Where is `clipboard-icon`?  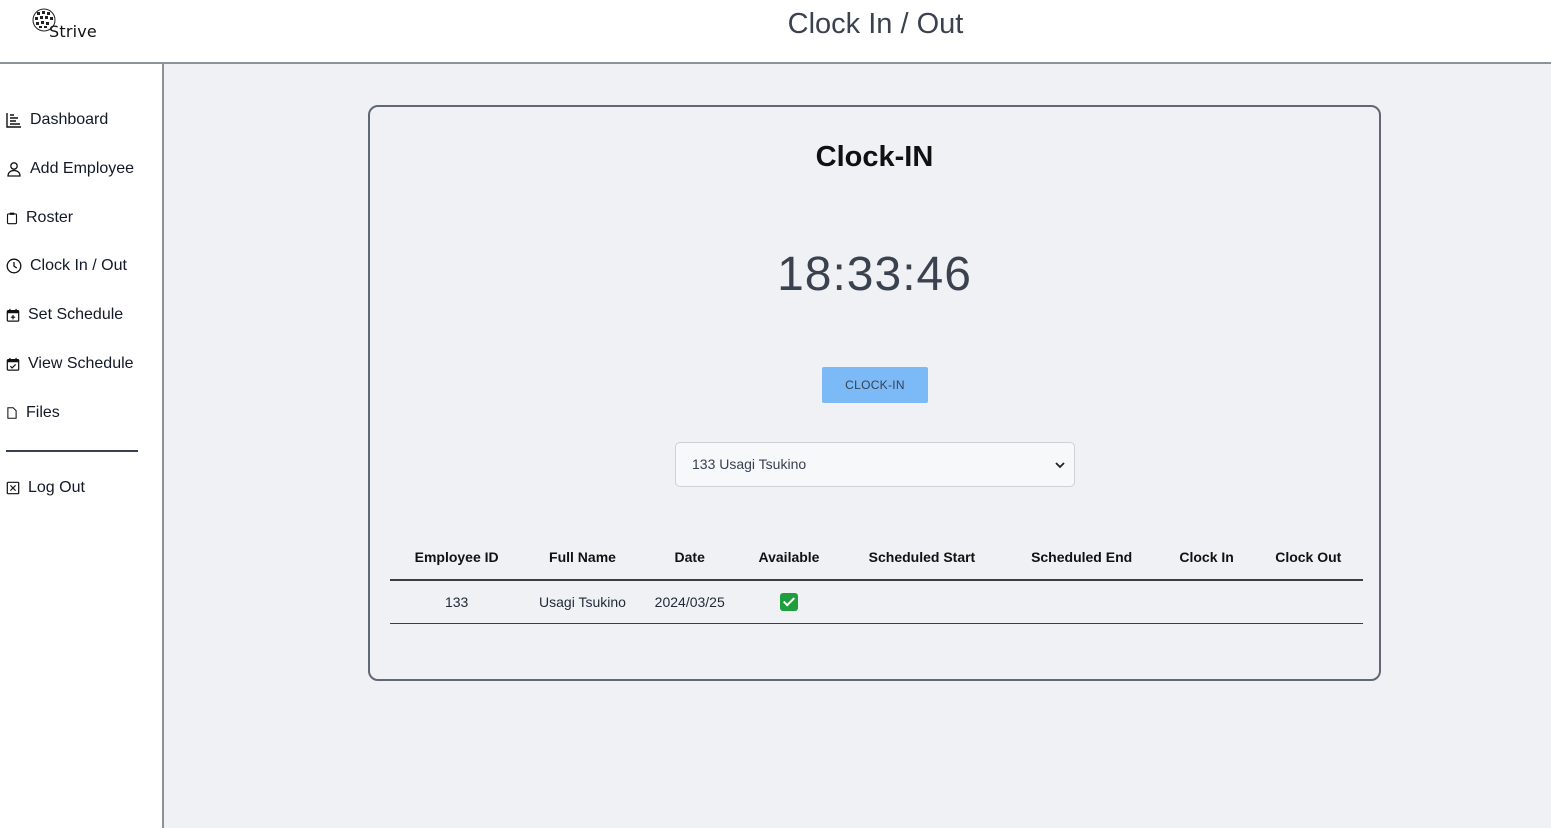 clipboard-icon is located at coordinates (12, 218).